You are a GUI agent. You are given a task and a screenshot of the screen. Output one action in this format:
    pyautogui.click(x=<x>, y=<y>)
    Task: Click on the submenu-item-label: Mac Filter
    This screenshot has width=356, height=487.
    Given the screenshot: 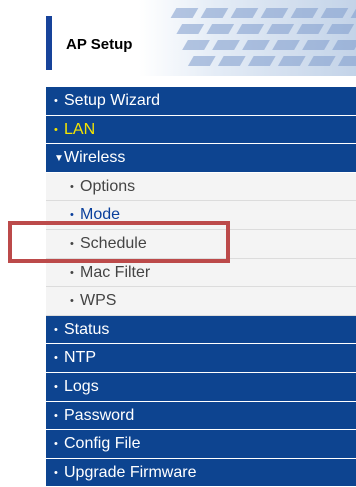 What is the action you would take?
    pyautogui.click(x=115, y=272)
    